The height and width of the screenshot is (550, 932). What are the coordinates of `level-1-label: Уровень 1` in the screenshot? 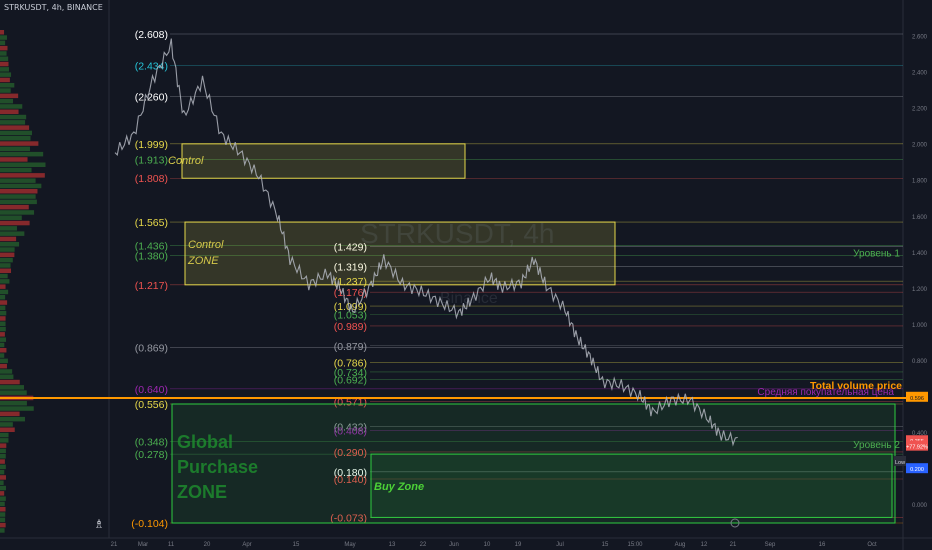 It's located at (876, 254).